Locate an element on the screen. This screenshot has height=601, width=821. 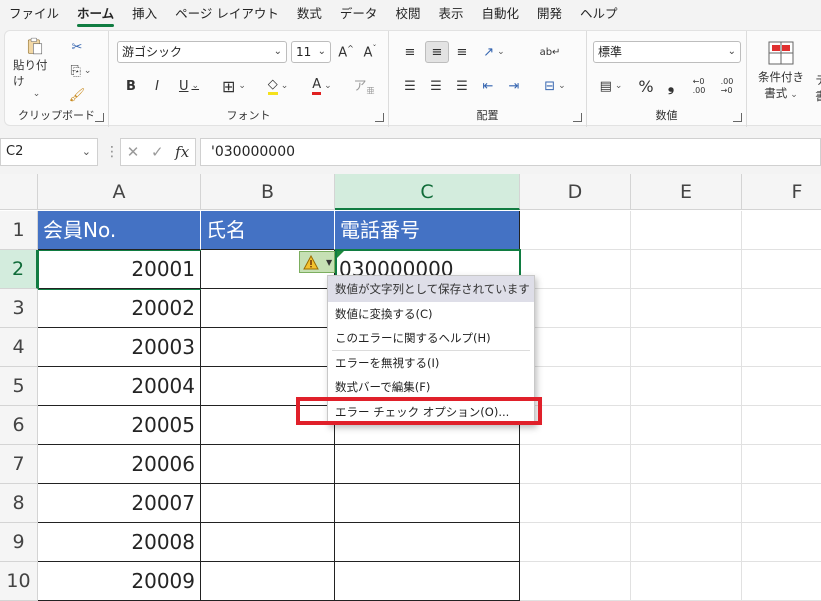
decrease-decimal-button: .00 →0 is located at coordinates (727, 86).